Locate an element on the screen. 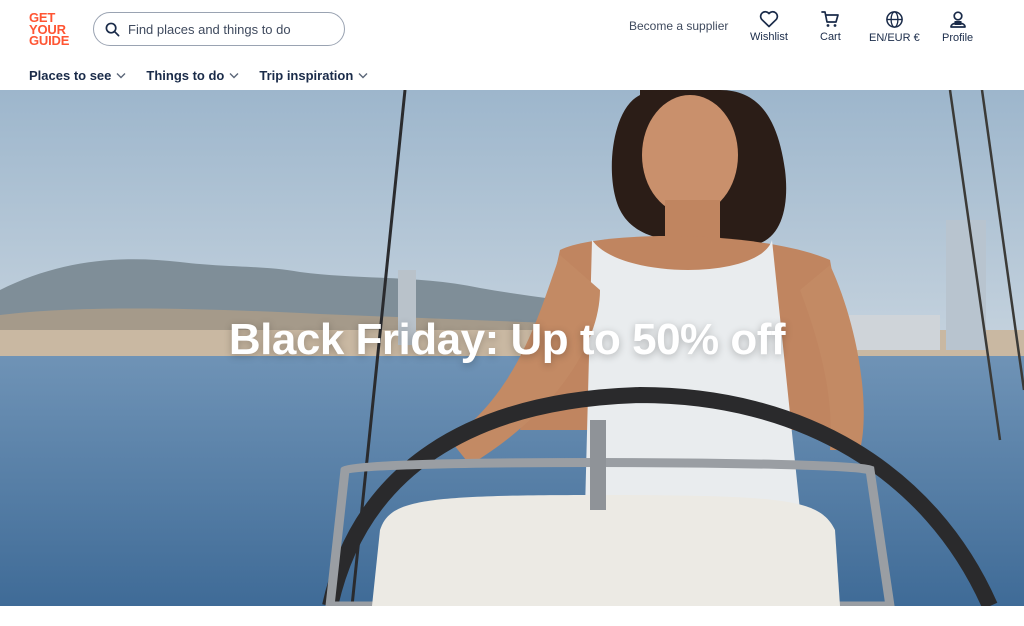 This screenshot has width=1024, height=626. search-placeholder: Find places and things to do is located at coordinates (209, 29).